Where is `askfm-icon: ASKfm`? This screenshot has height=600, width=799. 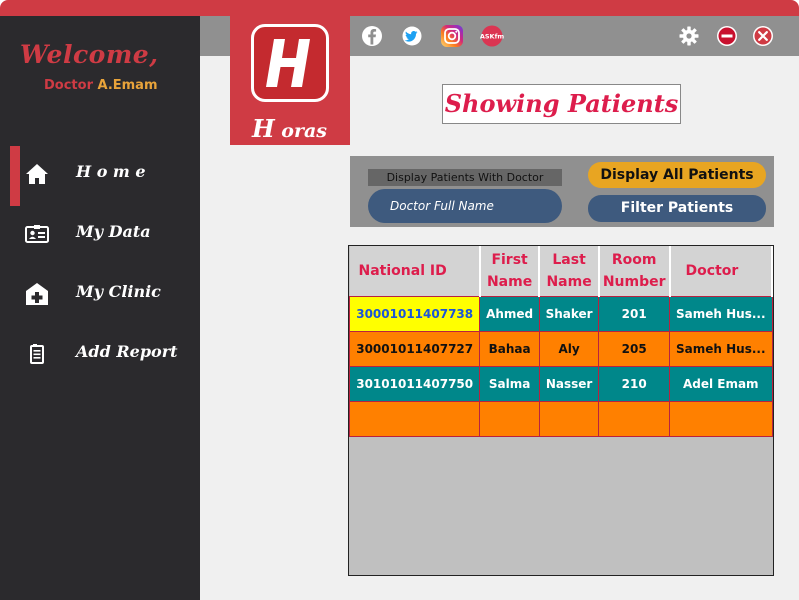 askfm-icon: ASKfm is located at coordinates (492, 36).